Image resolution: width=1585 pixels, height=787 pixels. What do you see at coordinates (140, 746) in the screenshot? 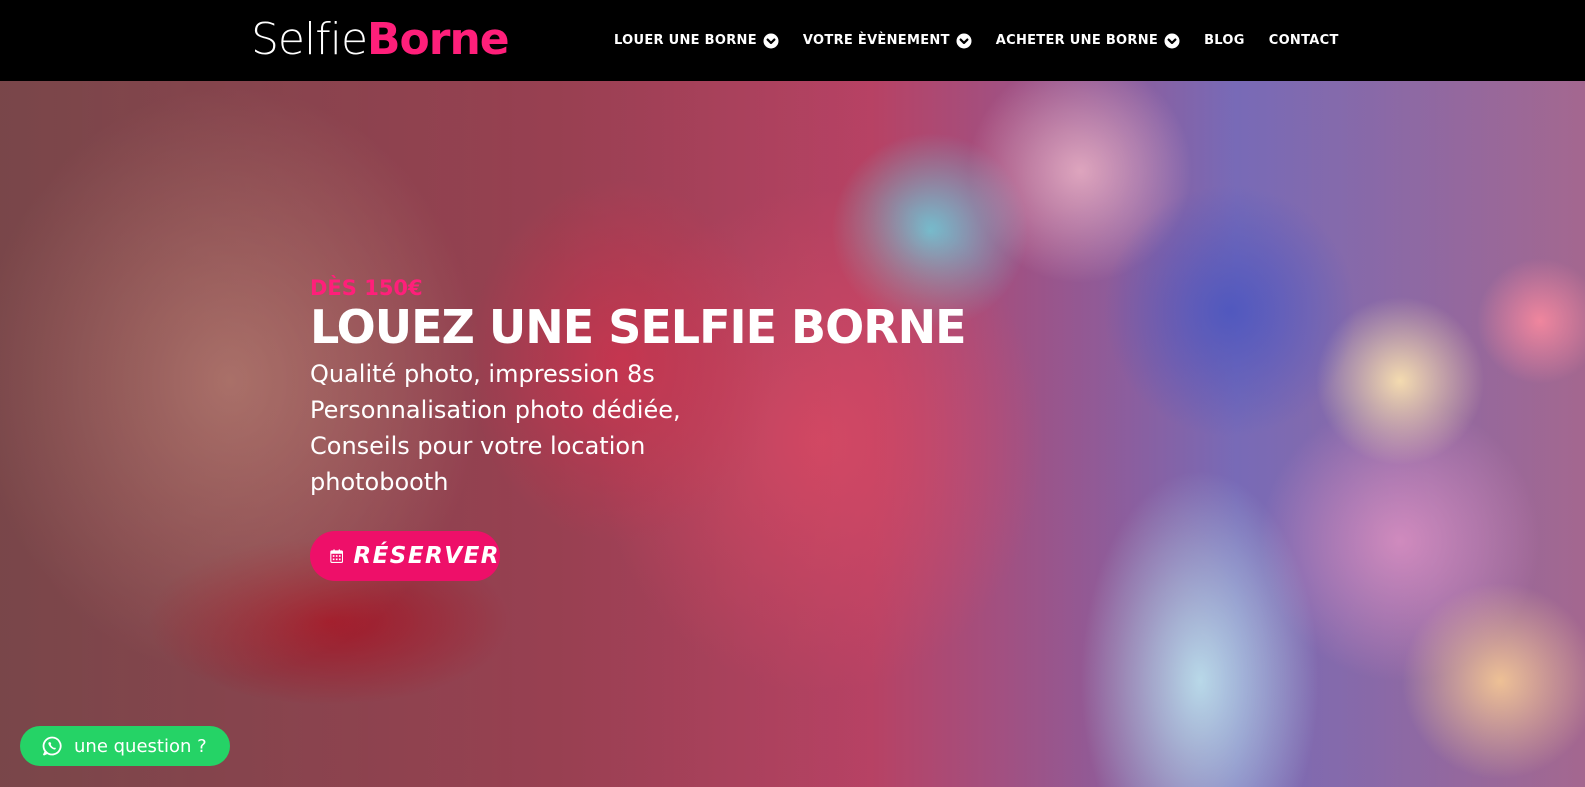
I see `whatsapp-chat-label: une question ?` at bounding box center [140, 746].